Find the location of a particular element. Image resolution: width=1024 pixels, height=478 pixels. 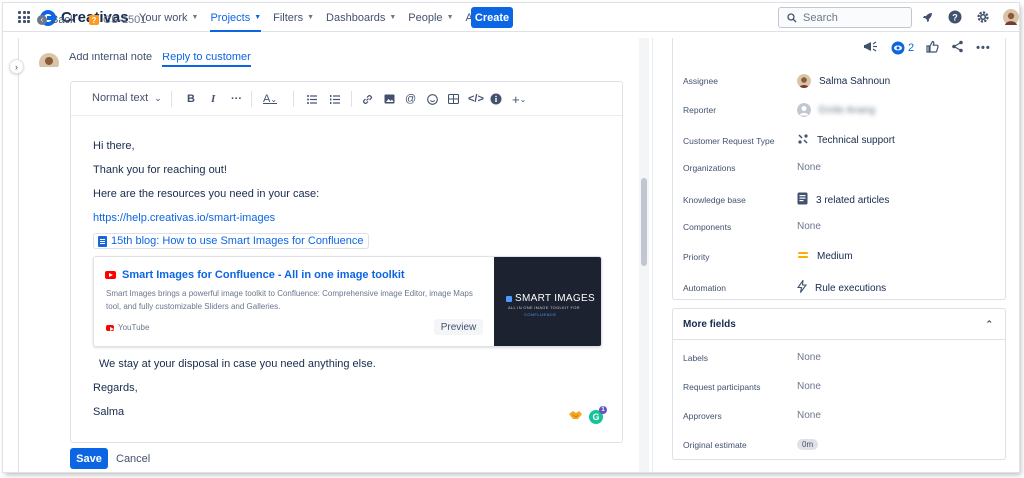

grammarly-icon: G1 is located at coordinates (598, 414).